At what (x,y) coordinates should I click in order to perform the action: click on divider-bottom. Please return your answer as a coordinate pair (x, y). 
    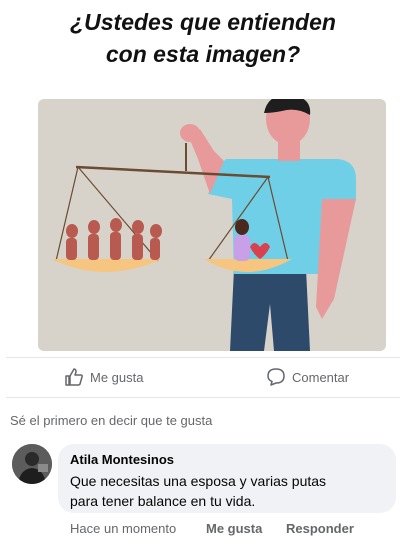
    Looking at the image, I should click on (203, 397).